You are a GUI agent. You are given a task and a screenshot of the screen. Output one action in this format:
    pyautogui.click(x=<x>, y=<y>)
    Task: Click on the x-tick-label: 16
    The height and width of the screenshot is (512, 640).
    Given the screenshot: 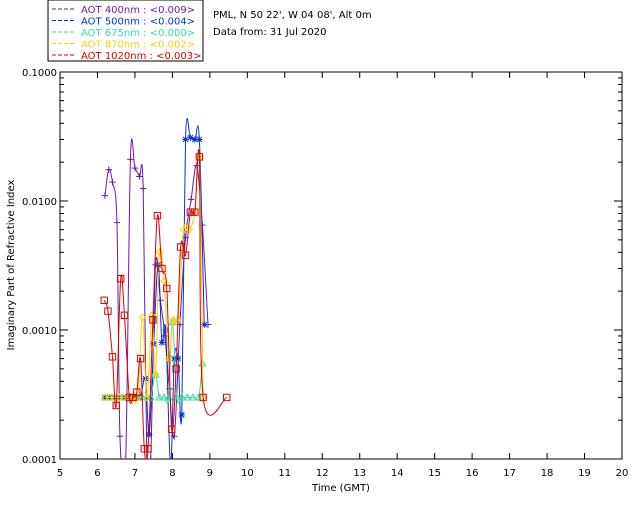 What is the action you would take?
    pyautogui.click(x=472, y=473)
    